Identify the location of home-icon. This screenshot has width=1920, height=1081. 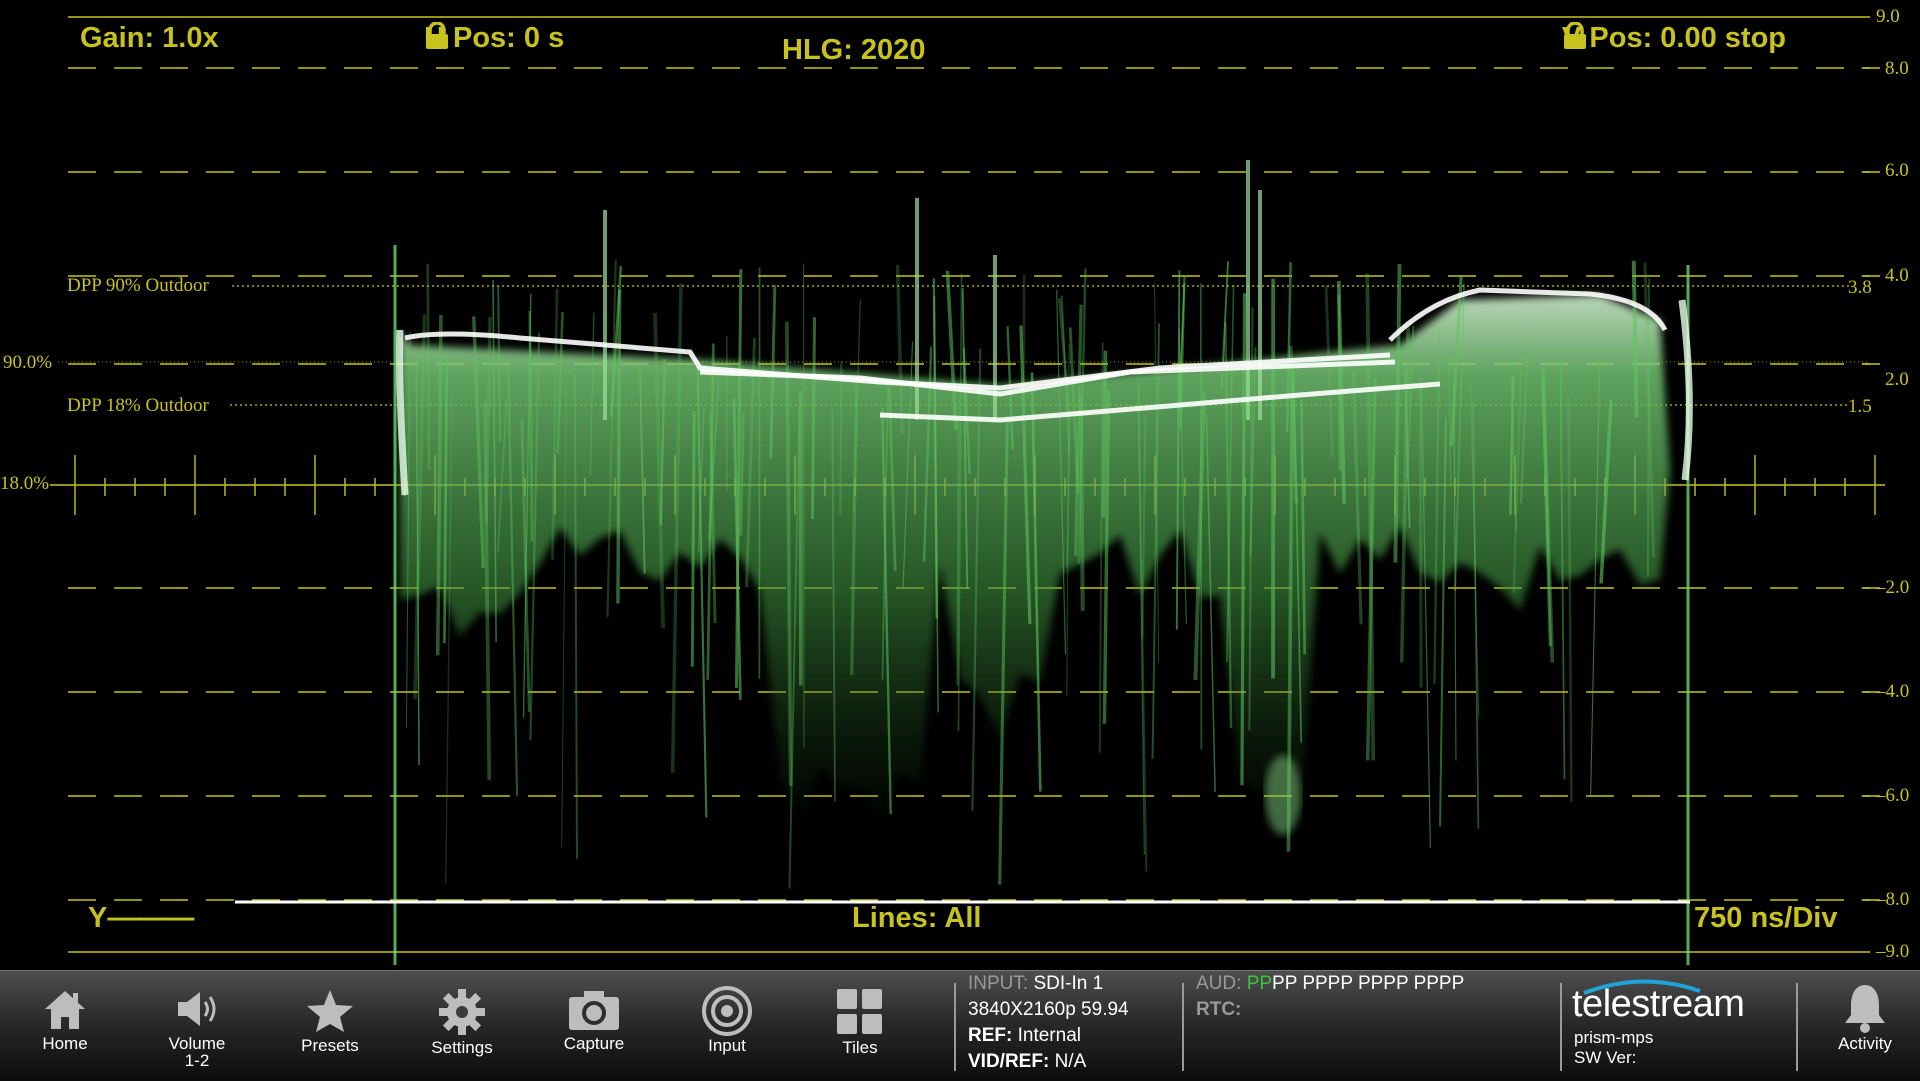
(65, 1010).